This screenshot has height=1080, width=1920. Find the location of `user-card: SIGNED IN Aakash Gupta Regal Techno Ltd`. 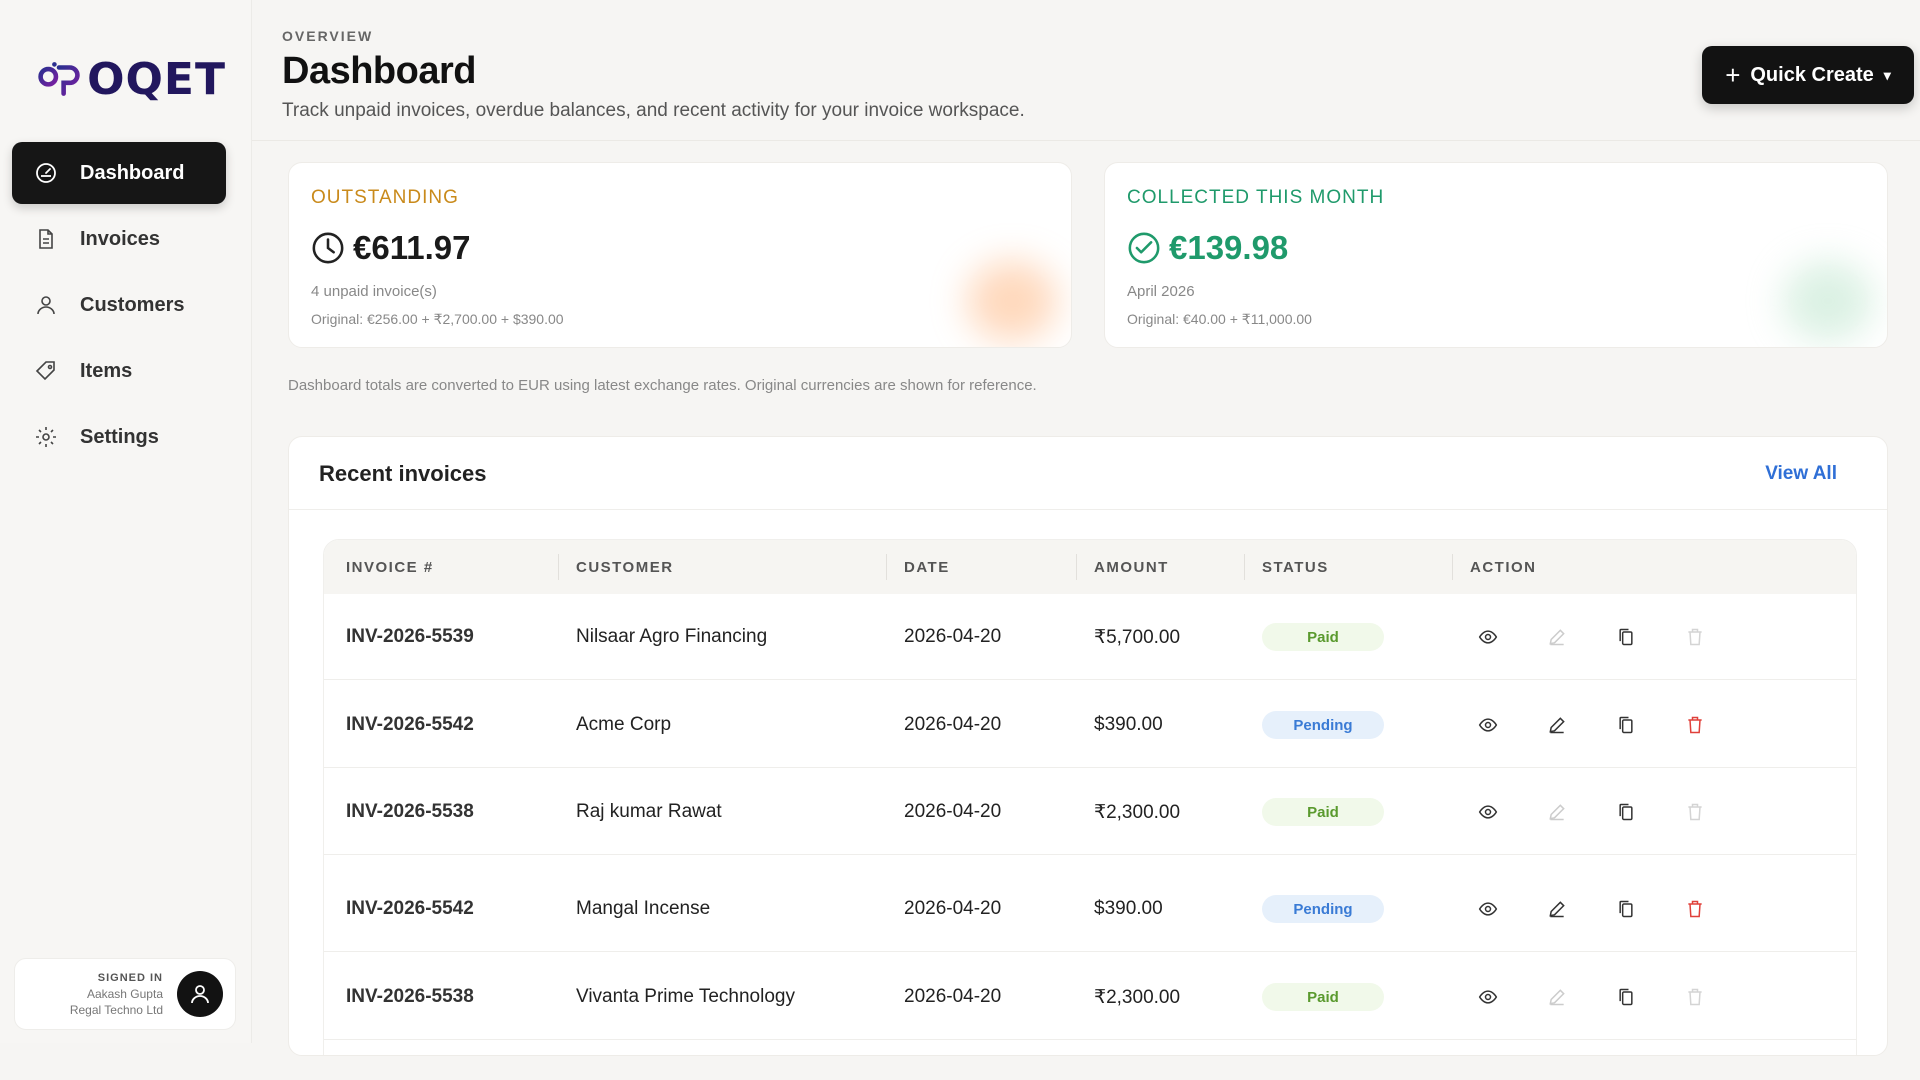

user-card: SIGNED IN Aakash Gupta Regal Techno Ltd is located at coordinates (125, 994).